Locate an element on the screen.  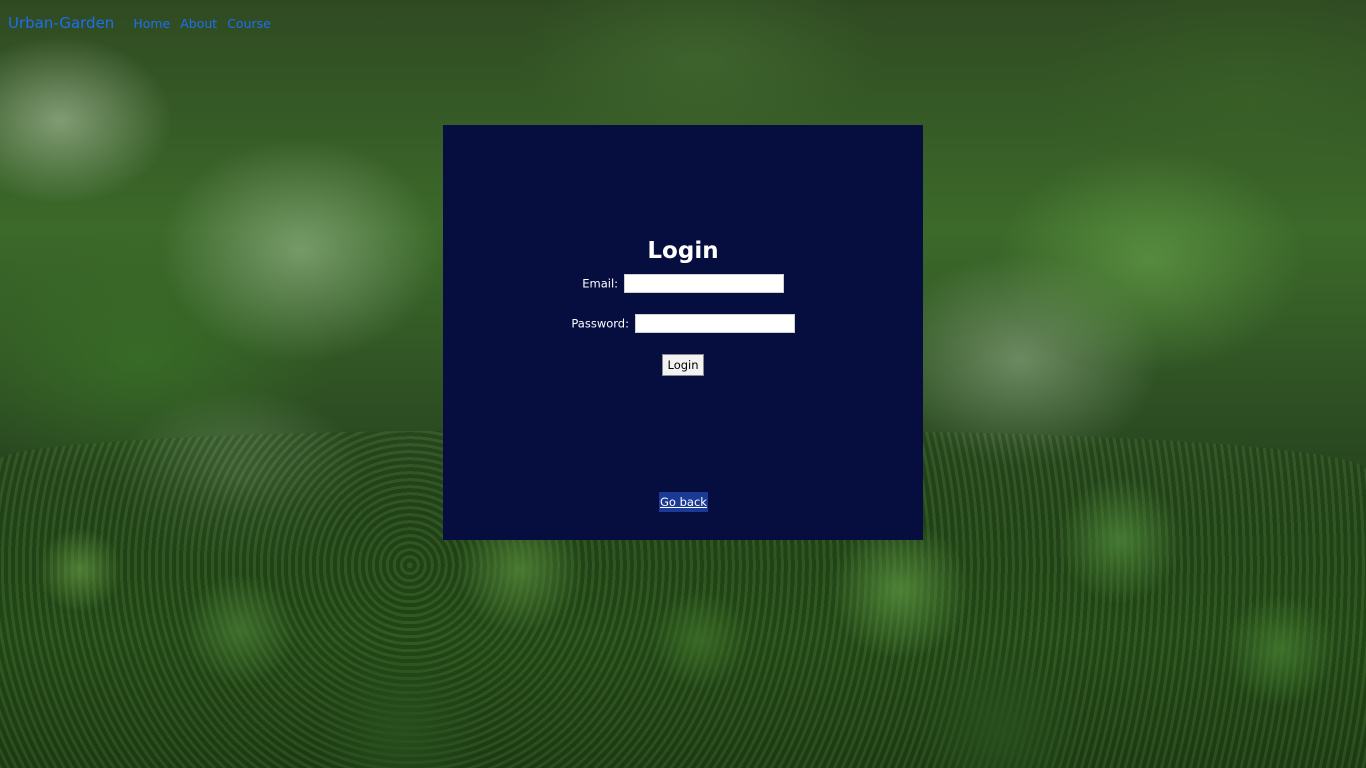
nav-link-about: About is located at coordinates (198, 23).